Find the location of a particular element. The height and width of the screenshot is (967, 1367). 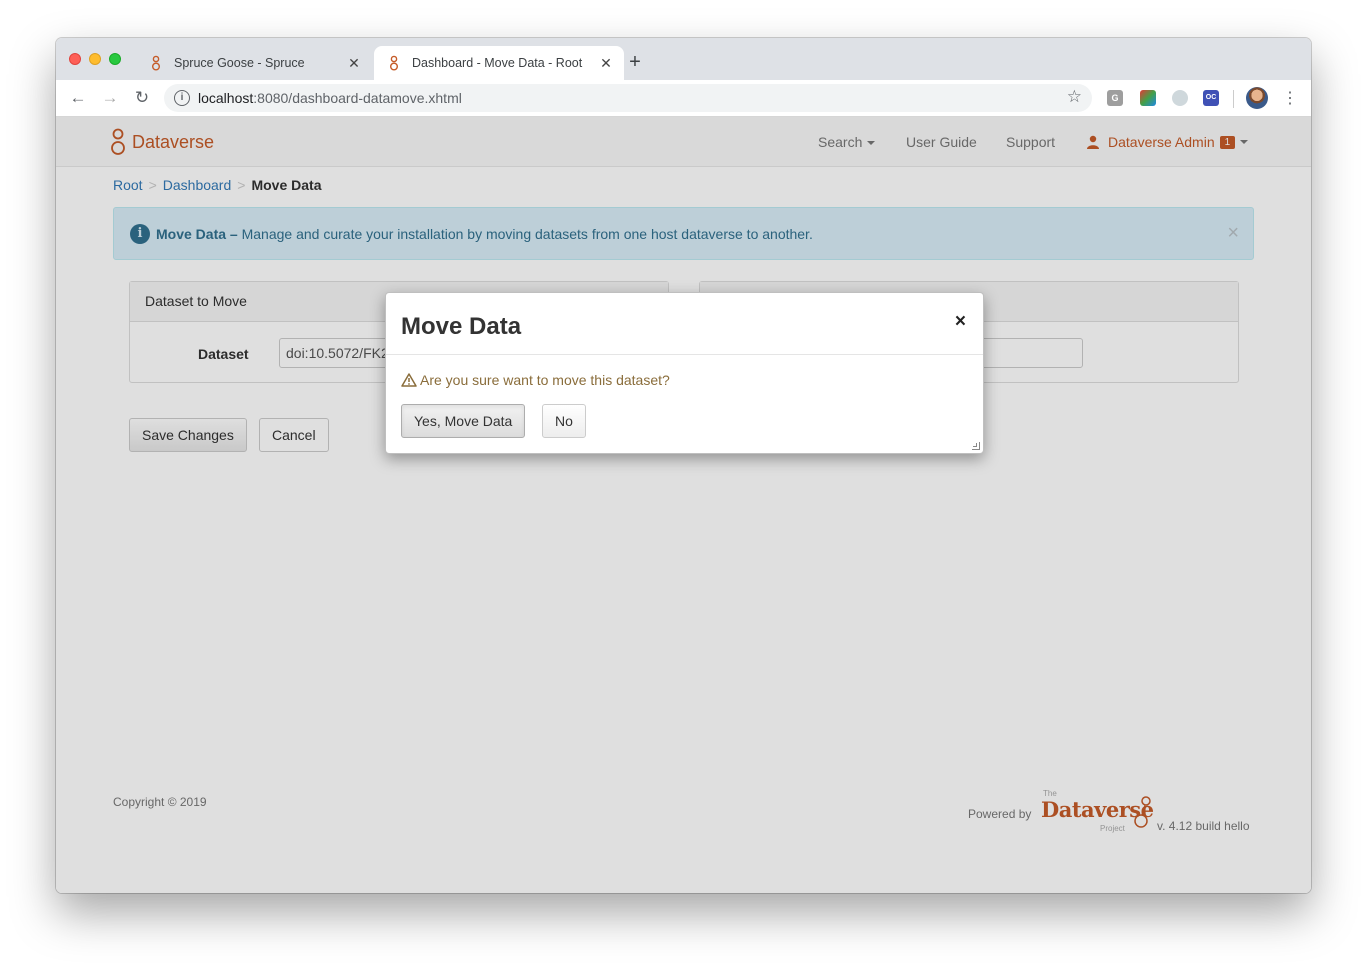

minimize-window-button is located at coordinates (95, 59).